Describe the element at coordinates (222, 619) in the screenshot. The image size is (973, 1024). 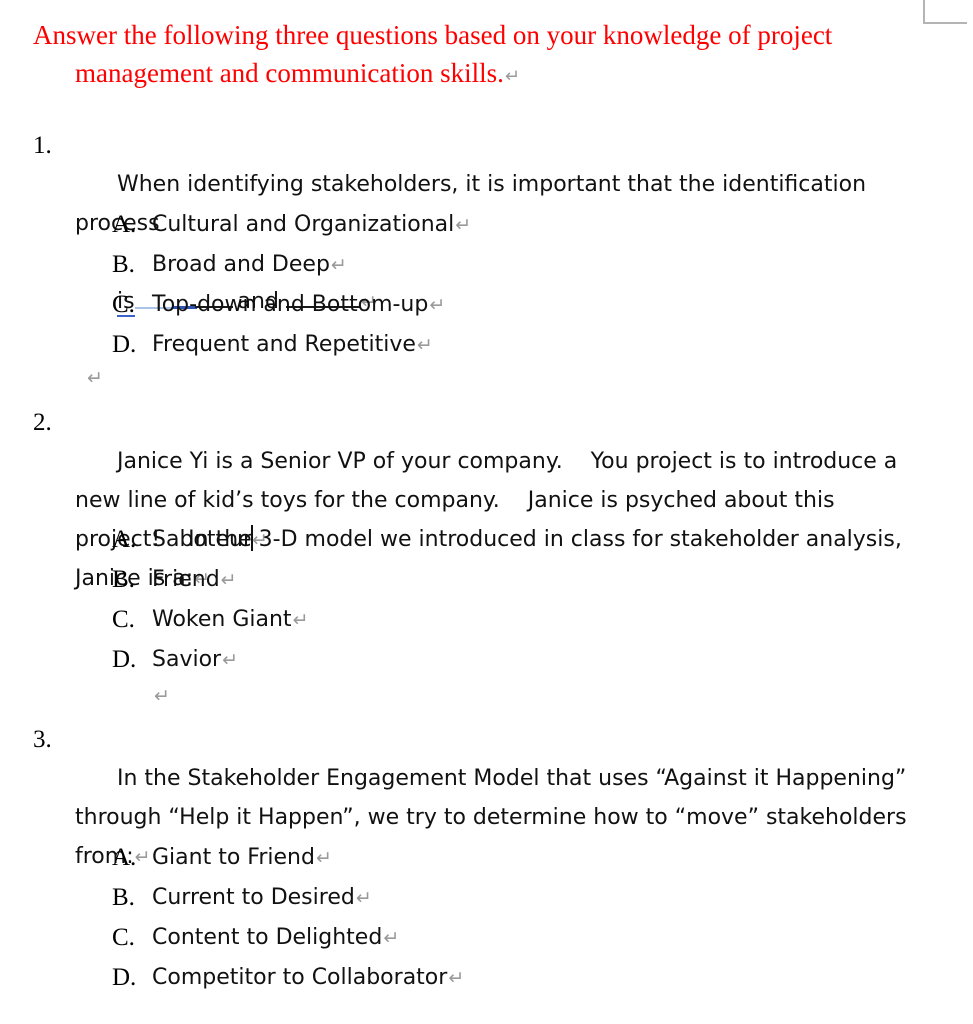
I see `option-label: Woken Giant` at that location.